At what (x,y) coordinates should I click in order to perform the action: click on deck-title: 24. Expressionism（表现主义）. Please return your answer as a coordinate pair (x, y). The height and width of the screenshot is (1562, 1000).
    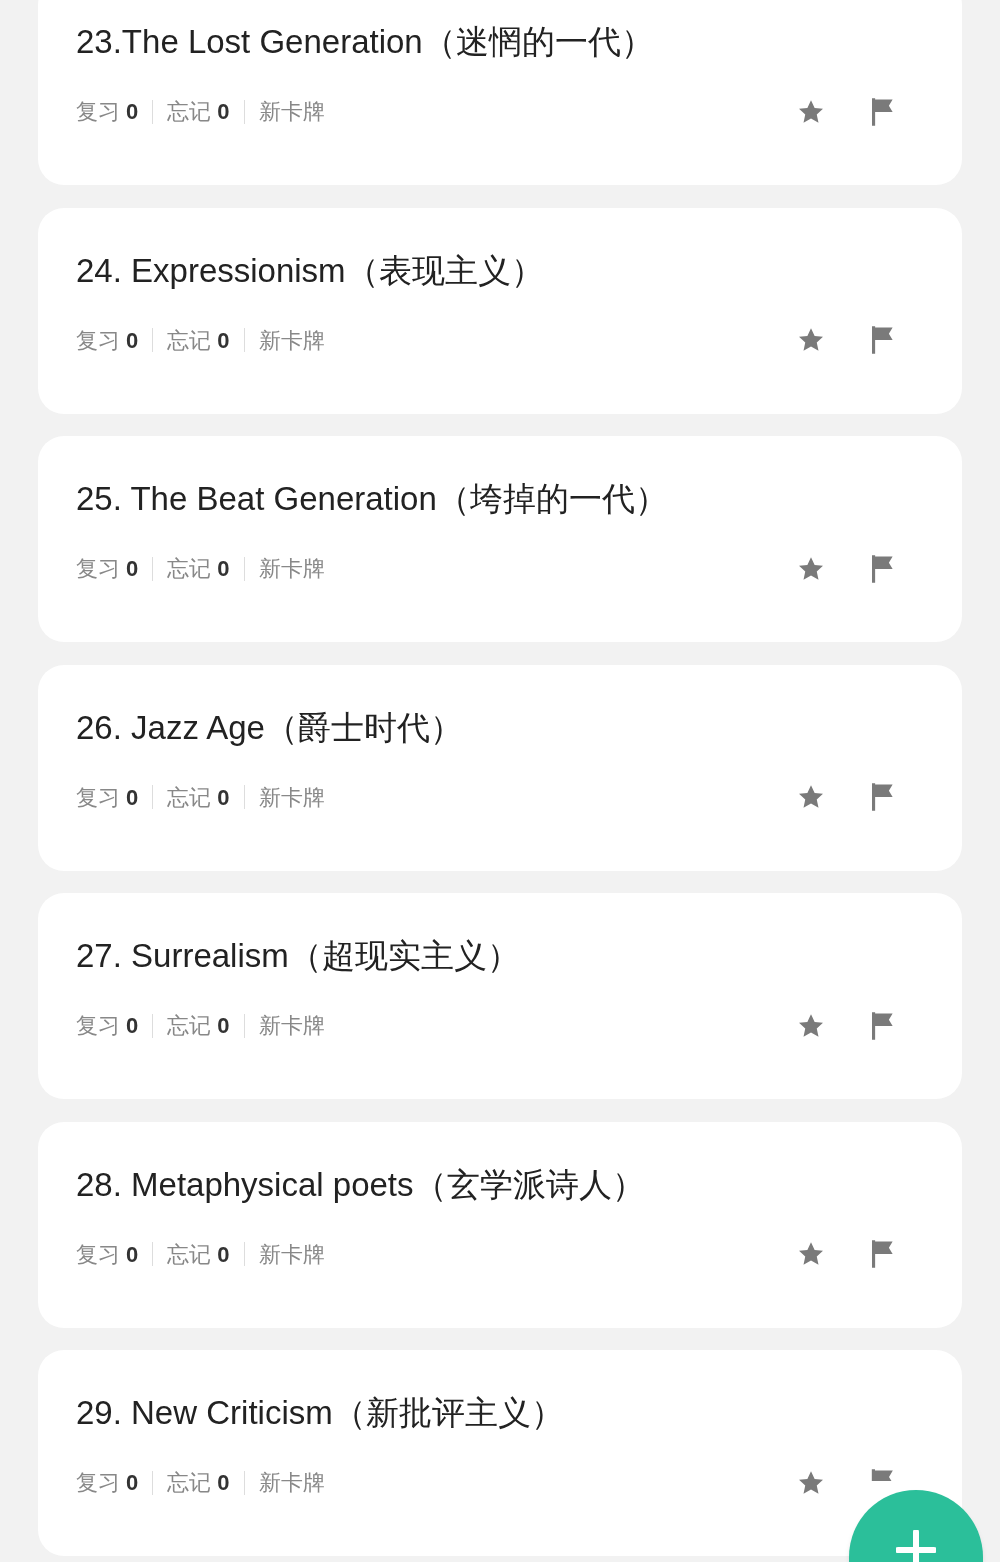
    Looking at the image, I should click on (310, 270).